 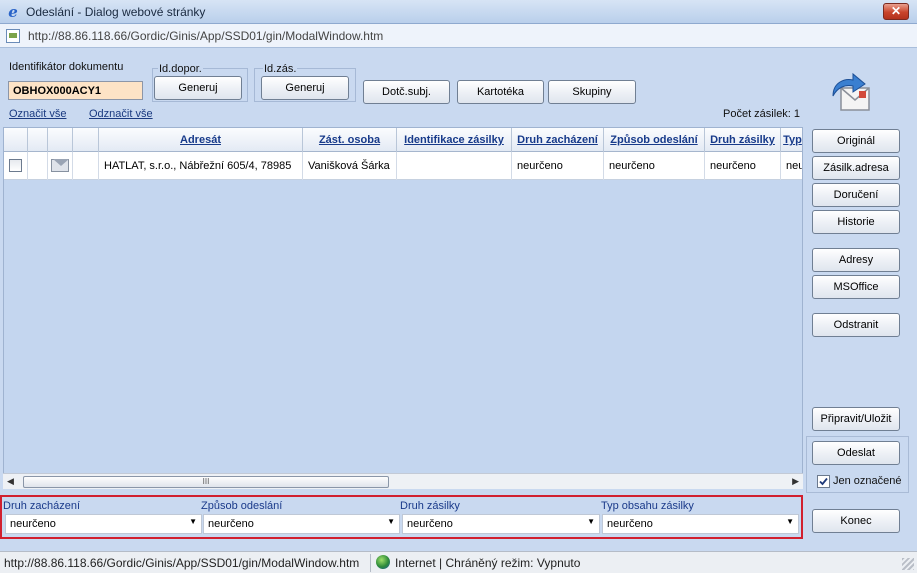 What do you see at coordinates (180, 69) in the screenshot?
I see `id-dopor-label: Id.dopor.` at bounding box center [180, 69].